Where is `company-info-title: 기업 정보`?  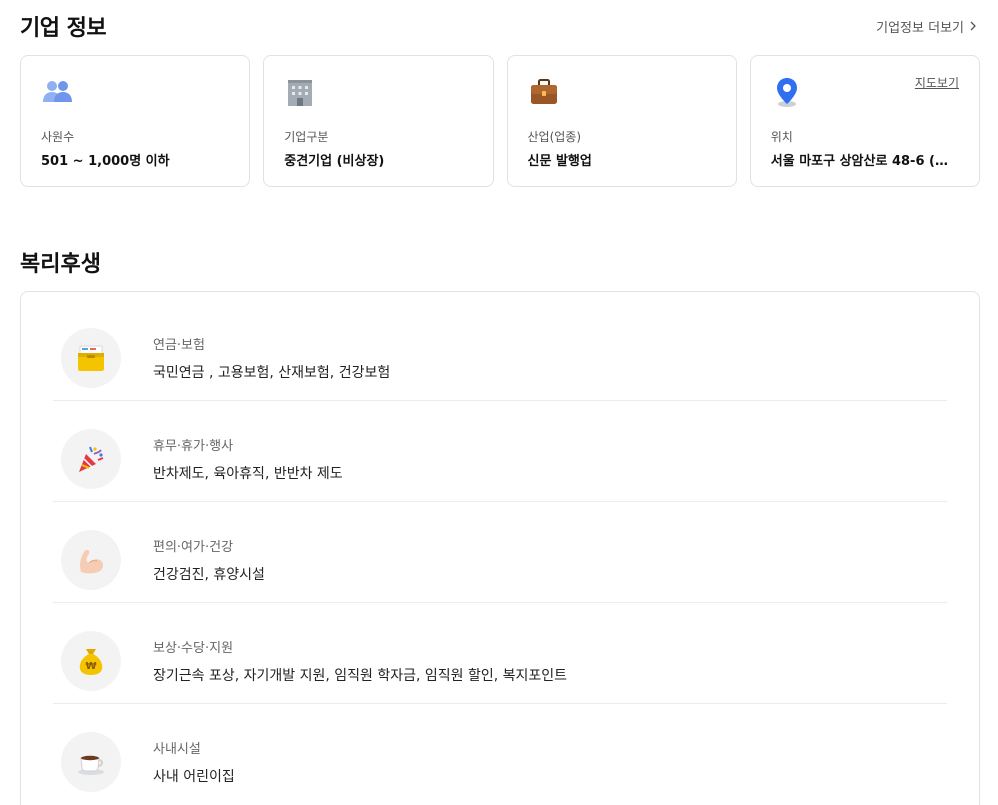 company-info-title: 기업 정보 is located at coordinates (63, 28).